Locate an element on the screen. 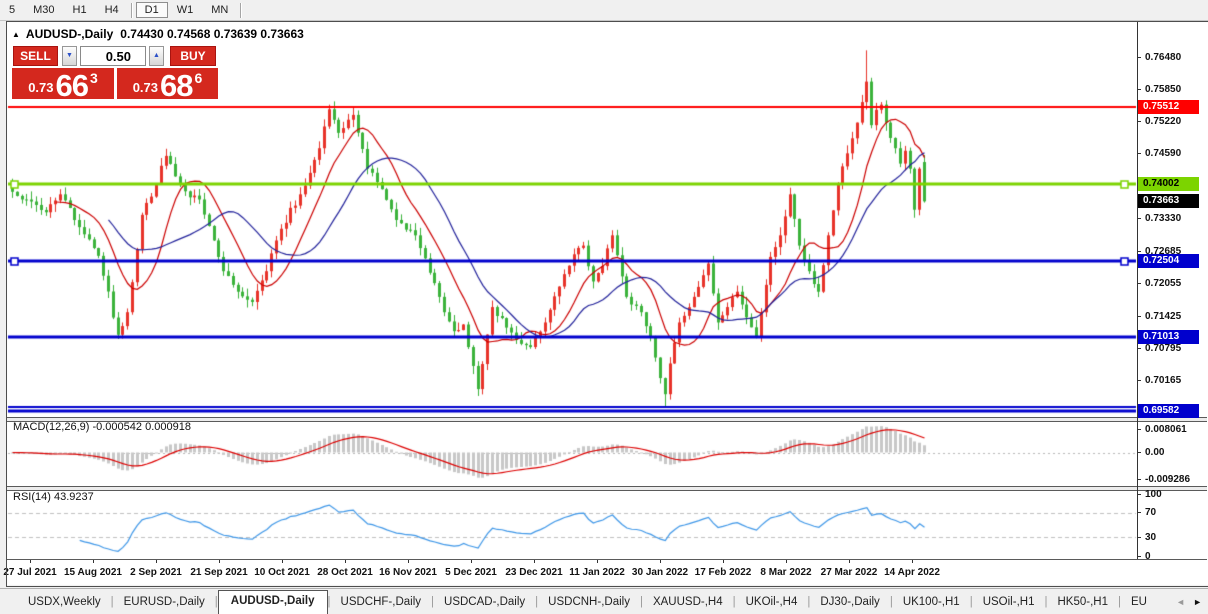 The width and height of the screenshot is (1208, 614). tick-value: 0.70165 is located at coordinates (1163, 381).